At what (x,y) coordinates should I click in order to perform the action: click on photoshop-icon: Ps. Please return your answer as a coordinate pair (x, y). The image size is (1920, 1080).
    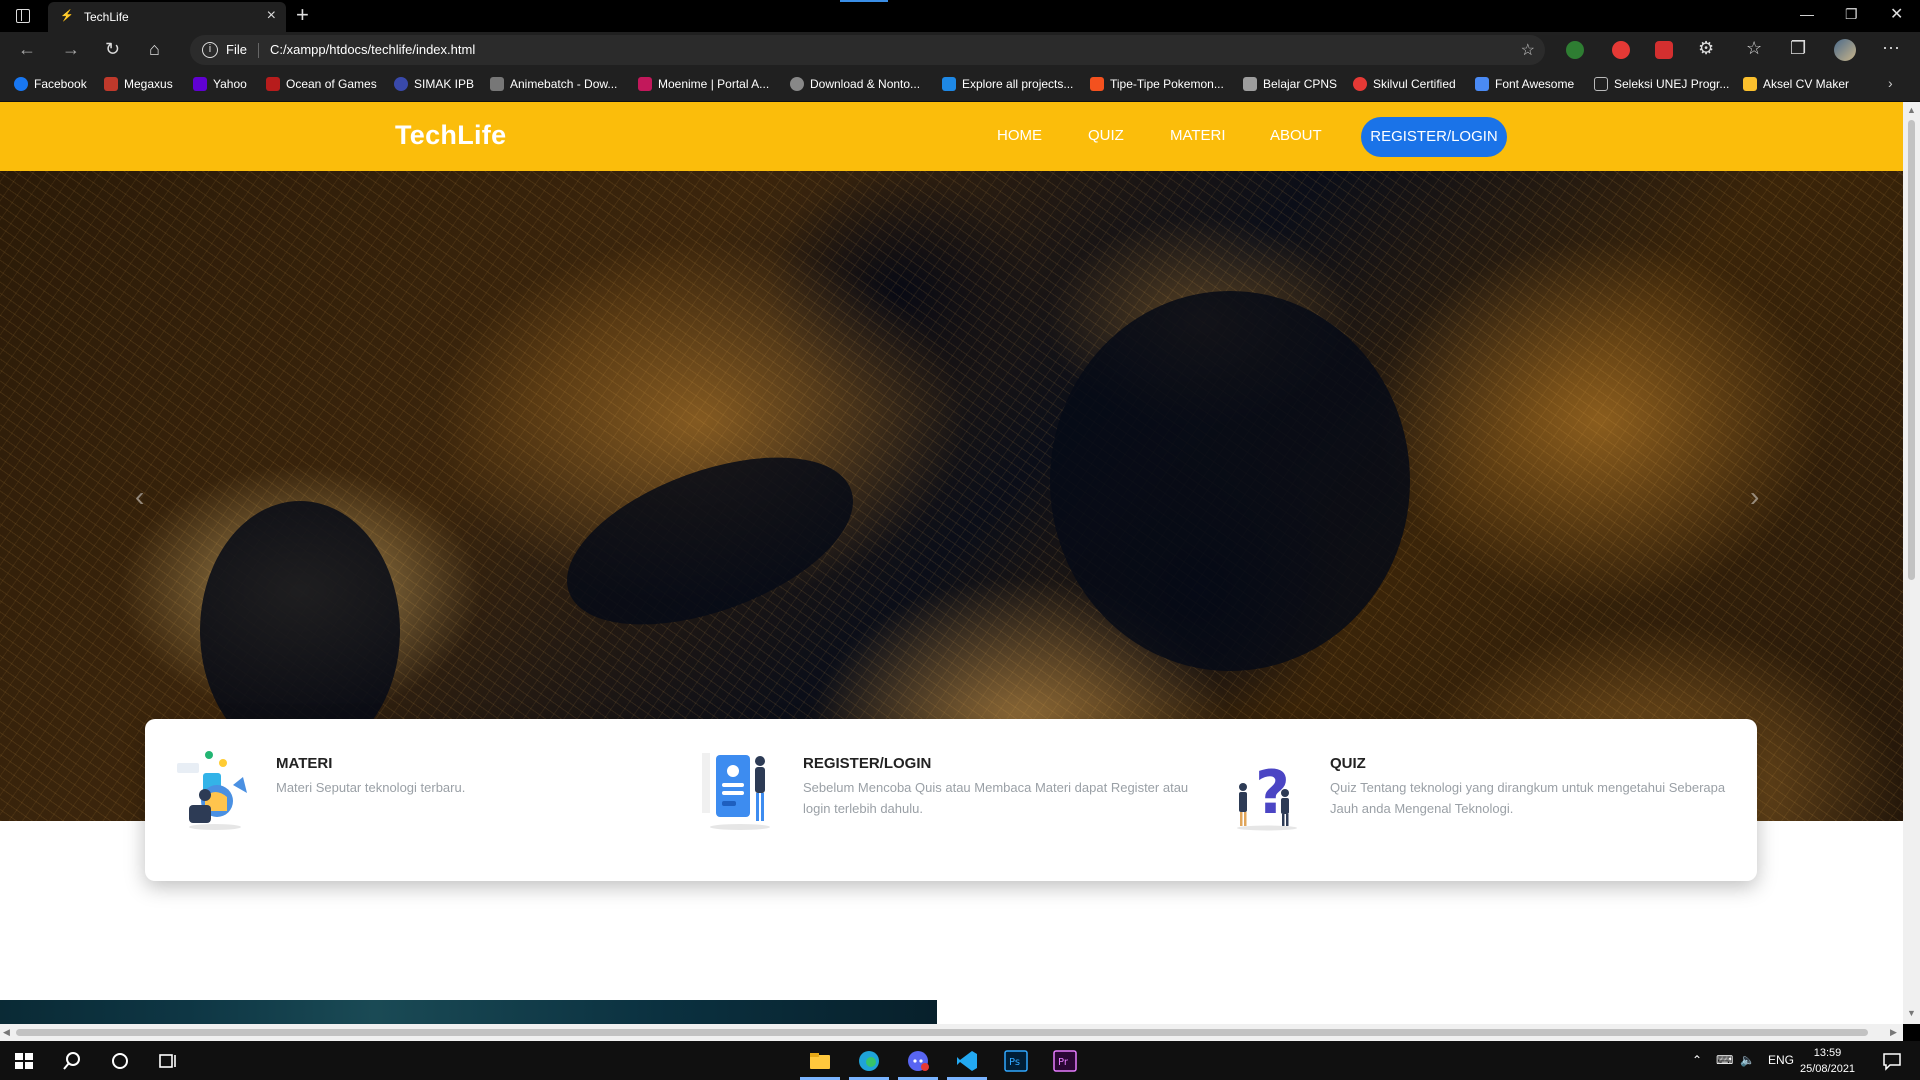
    Looking at the image, I should click on (1016, 1061).